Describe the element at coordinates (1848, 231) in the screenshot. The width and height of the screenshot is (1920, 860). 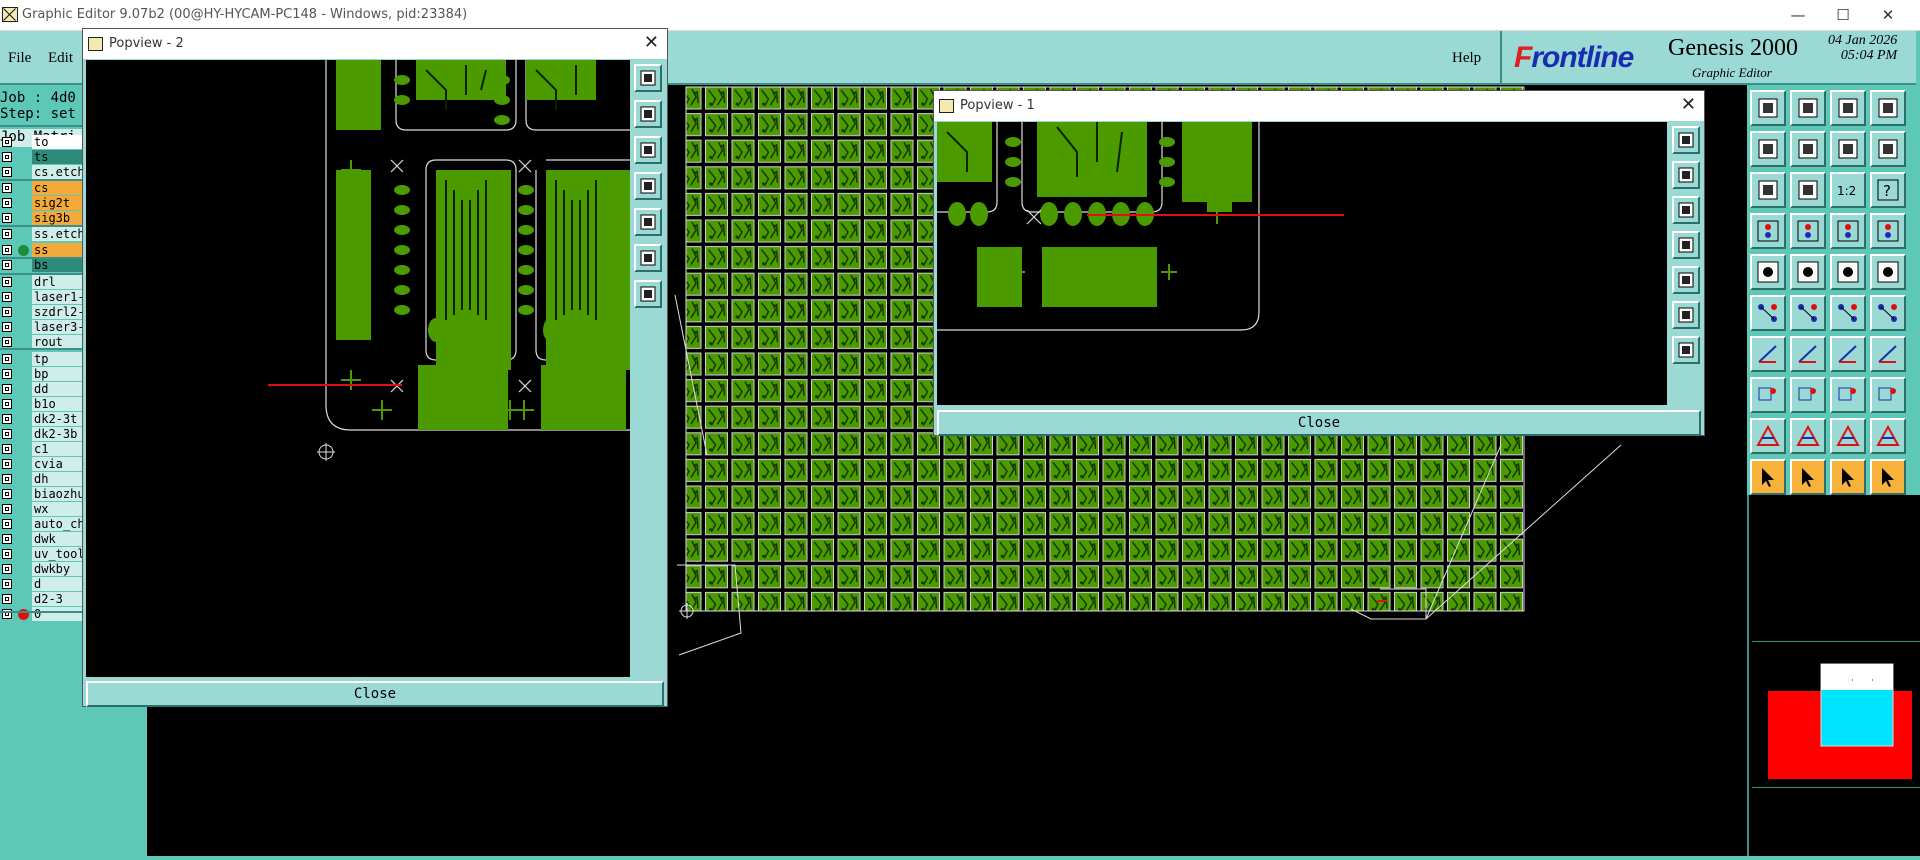
I see `feature-list-tool-button` at that location.